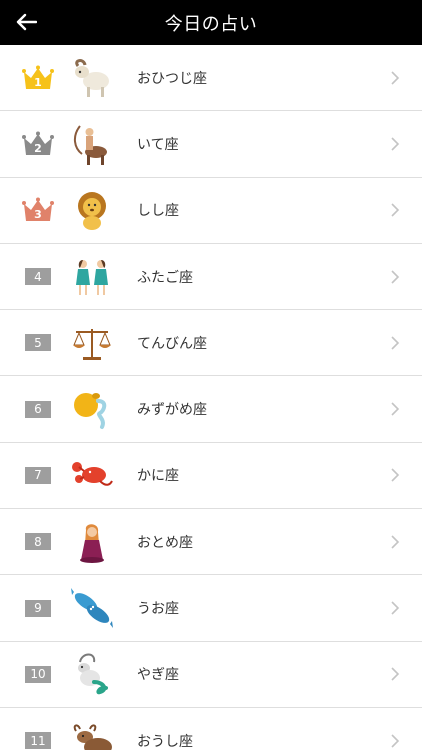  I want to click on gemini-icon, so click(92, 277).